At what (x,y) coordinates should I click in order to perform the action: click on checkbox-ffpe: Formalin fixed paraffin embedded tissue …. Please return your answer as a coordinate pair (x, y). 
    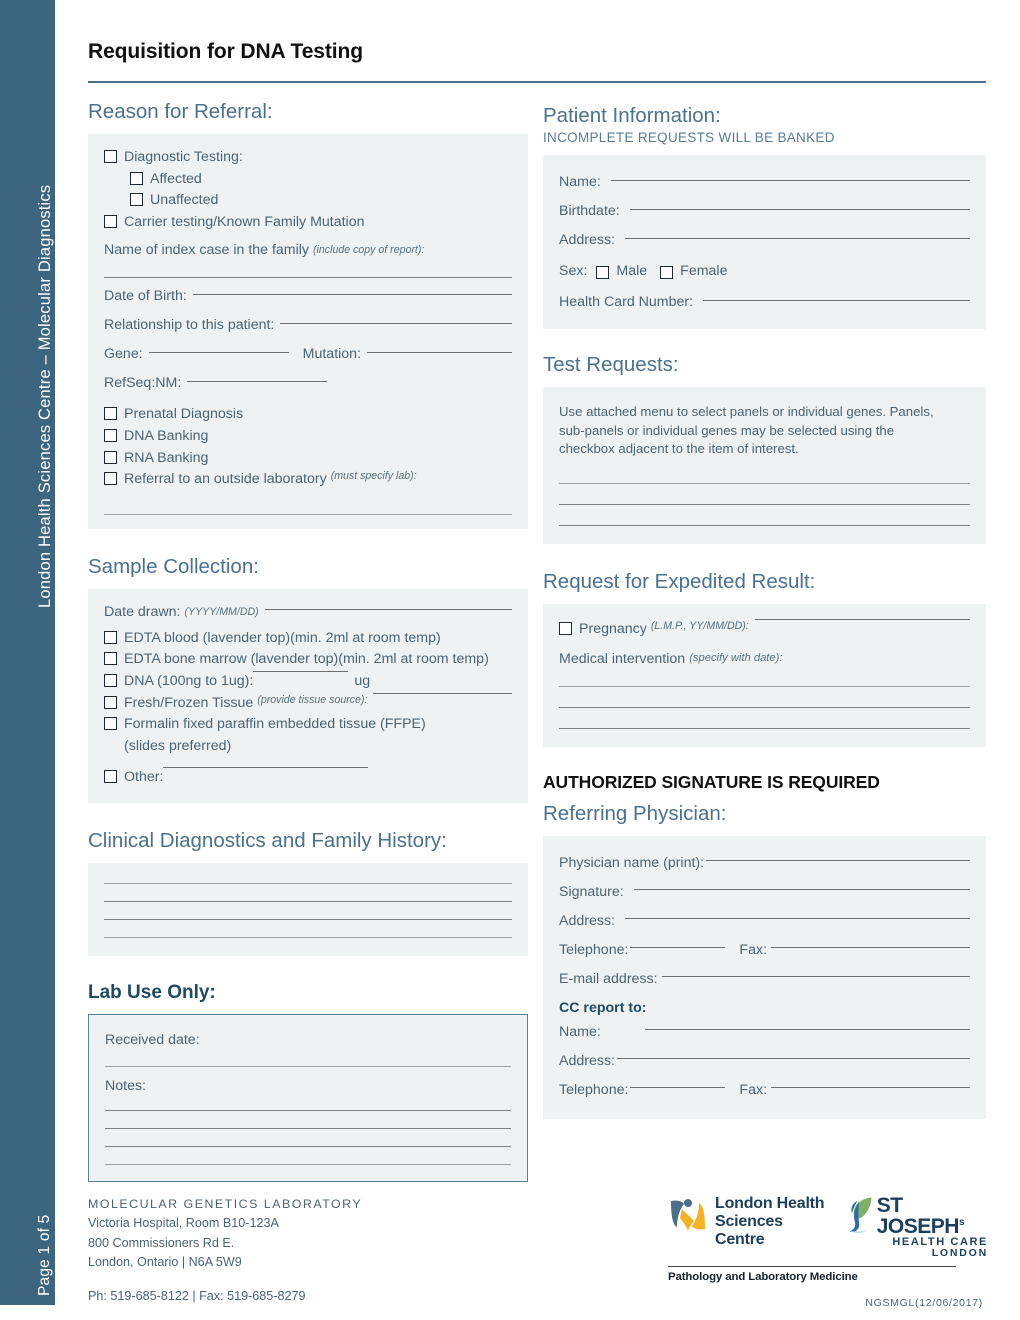
    Looking at the image, I should click on (308, 724).